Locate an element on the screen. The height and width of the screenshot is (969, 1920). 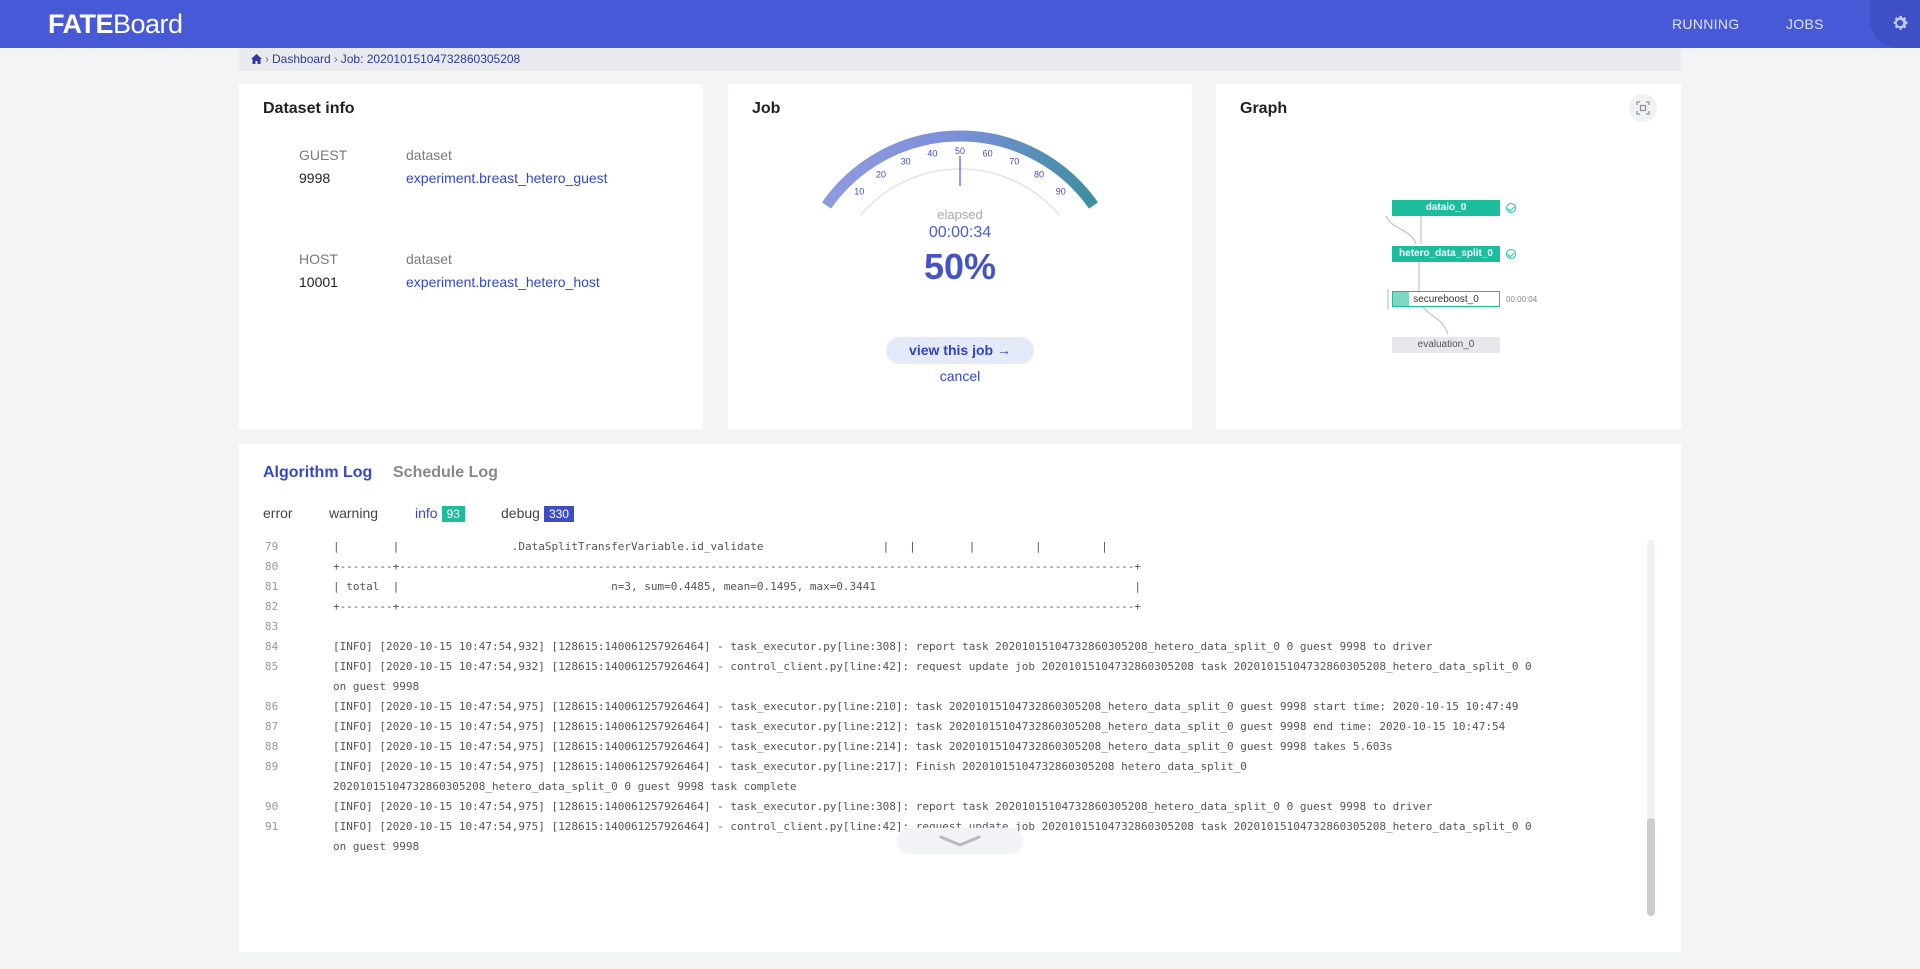
dag-node-evaluation: evaluation_0 is located at coordinates (1446, 345).